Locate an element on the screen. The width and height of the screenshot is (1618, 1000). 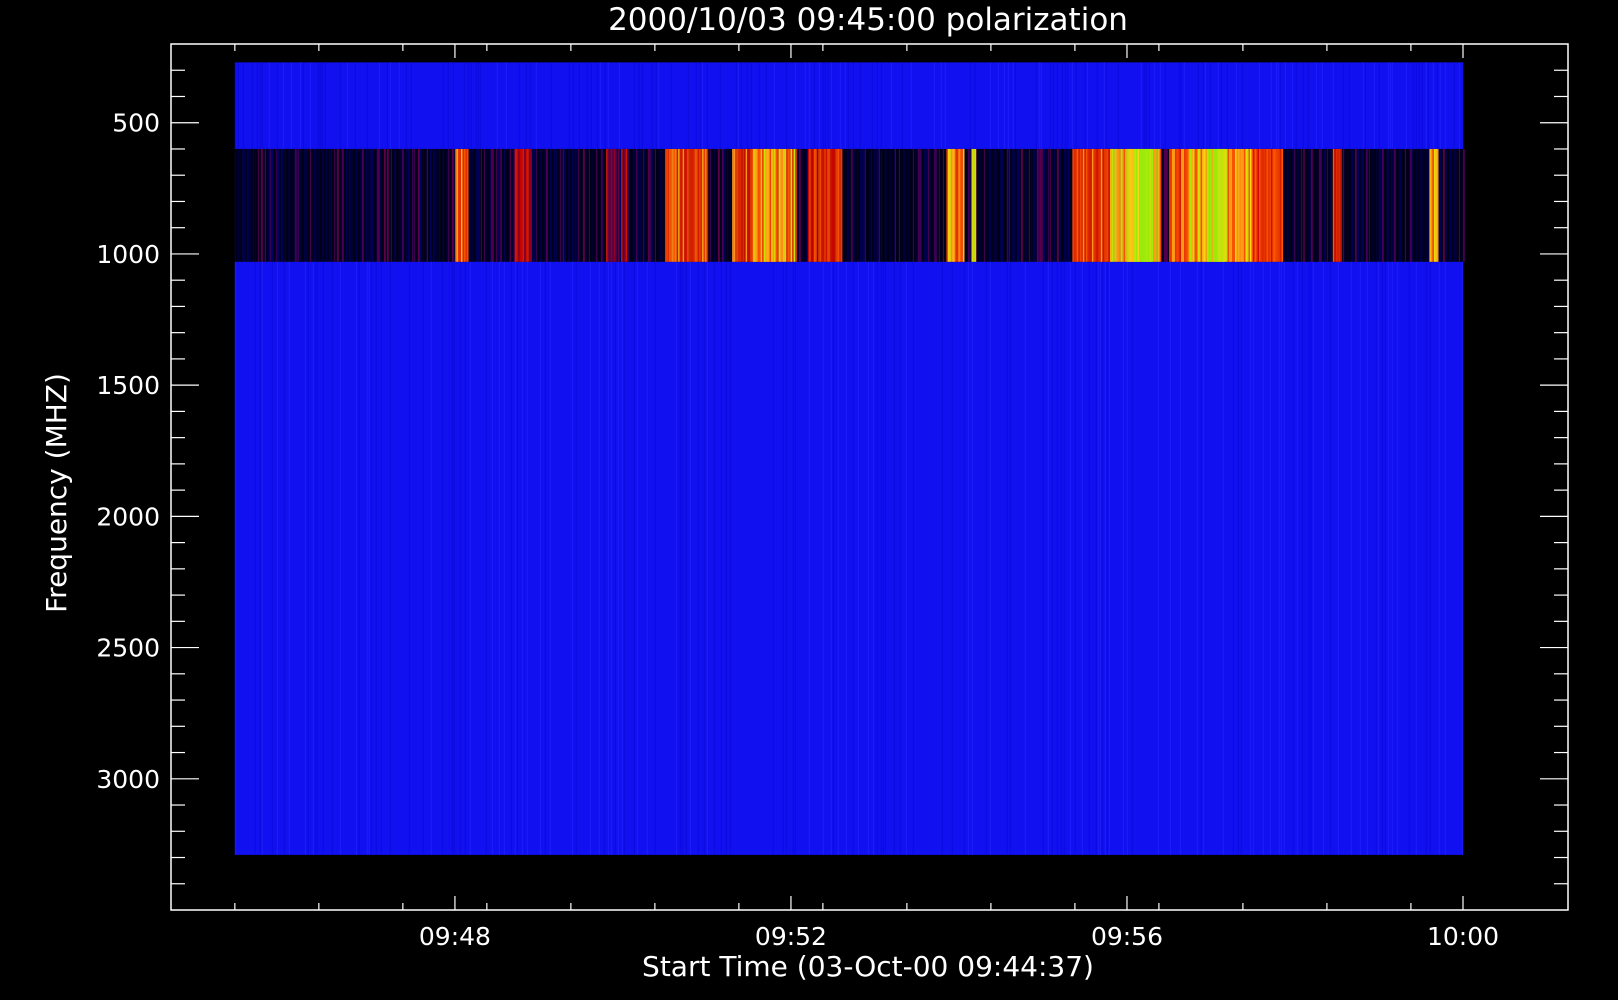
y-axis-label: Frequency (MHZ) is located at coordinates (56, 493).